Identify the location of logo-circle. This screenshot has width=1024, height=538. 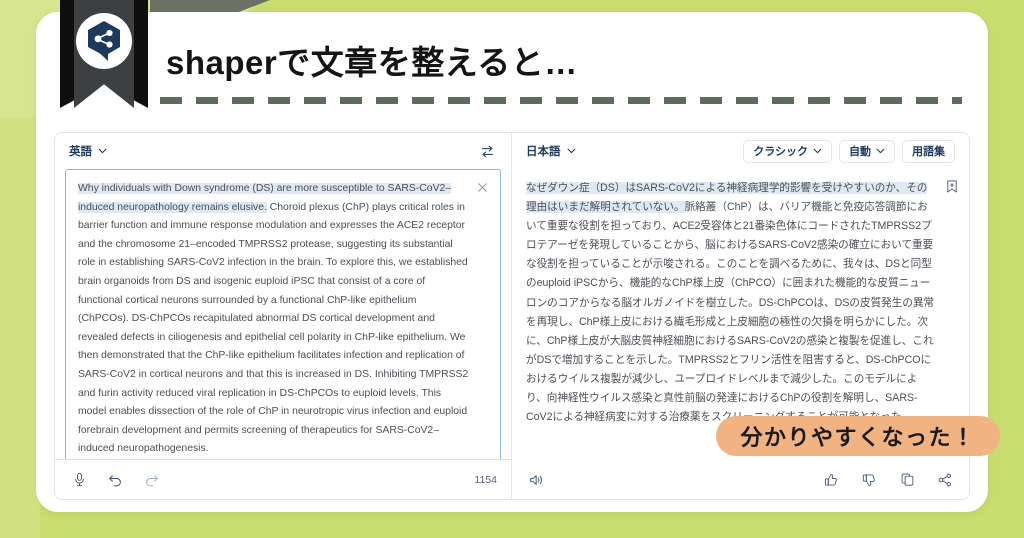
(104, 41).